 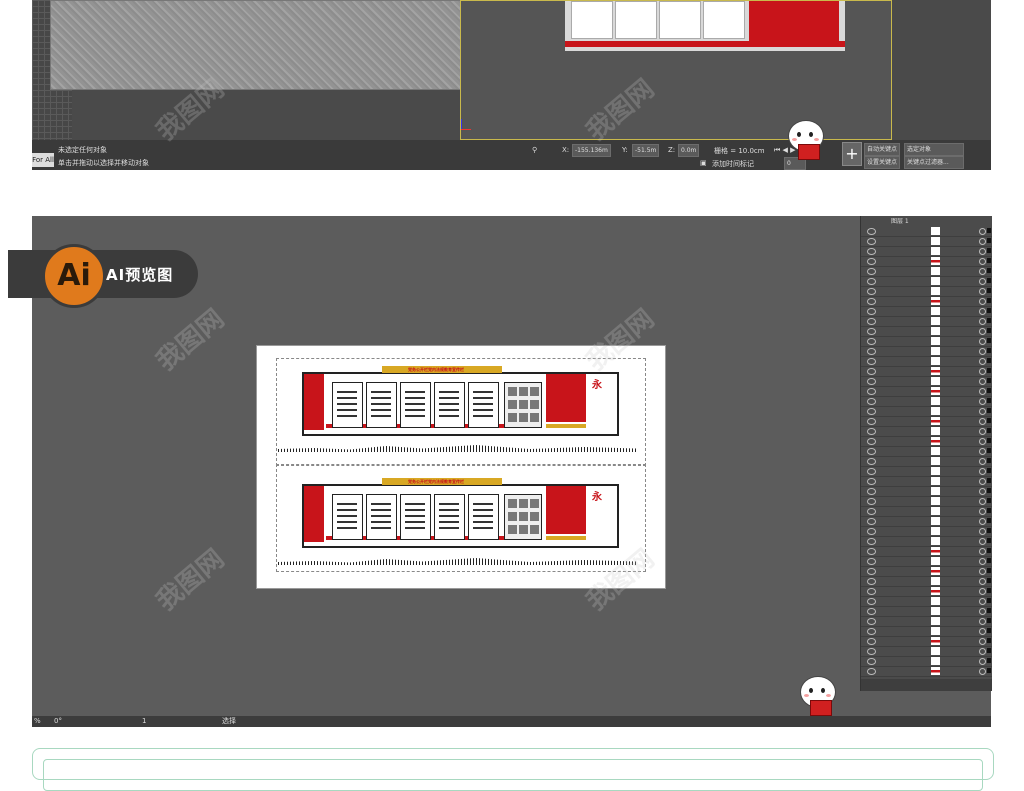 What do you see at coordinates (534, 150) in the screenshot?
I see `lock-icon: ⚲` at bounding box center [534, 150].